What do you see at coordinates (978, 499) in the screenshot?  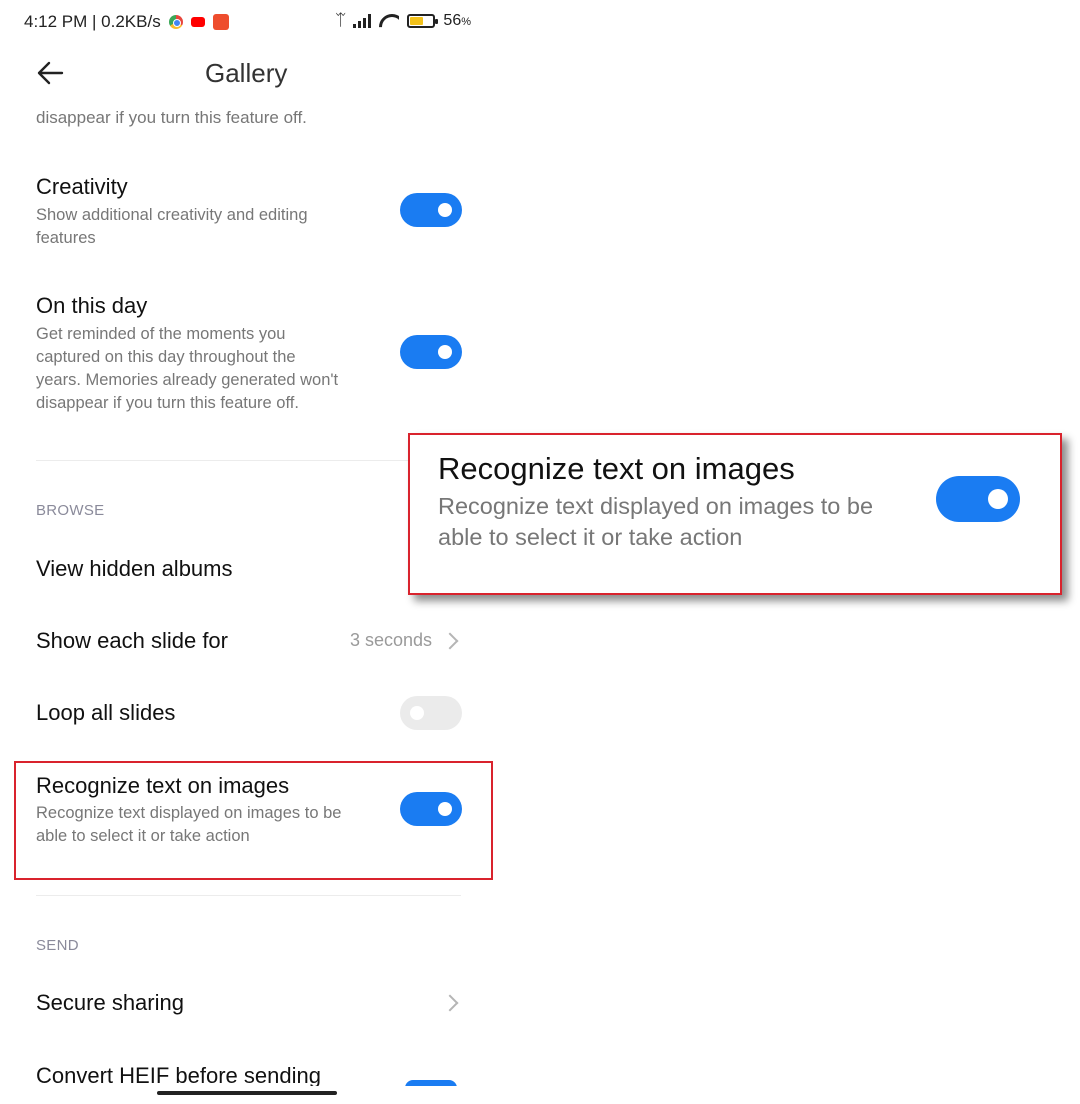 I see `callout-toggle` at bounding box center [978, 499].